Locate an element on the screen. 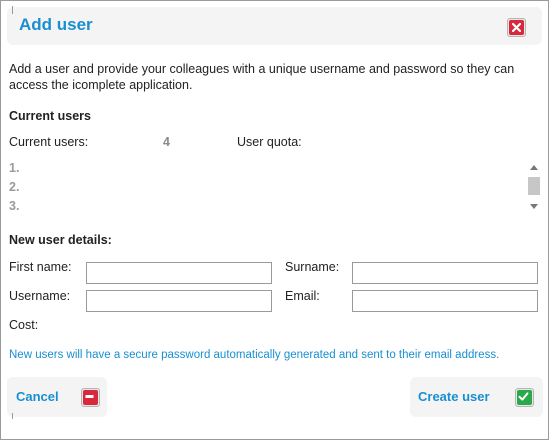 Image resolution: width=549 pixels, height=440 pixels. first-name-field is located at coordinates (179, 273).